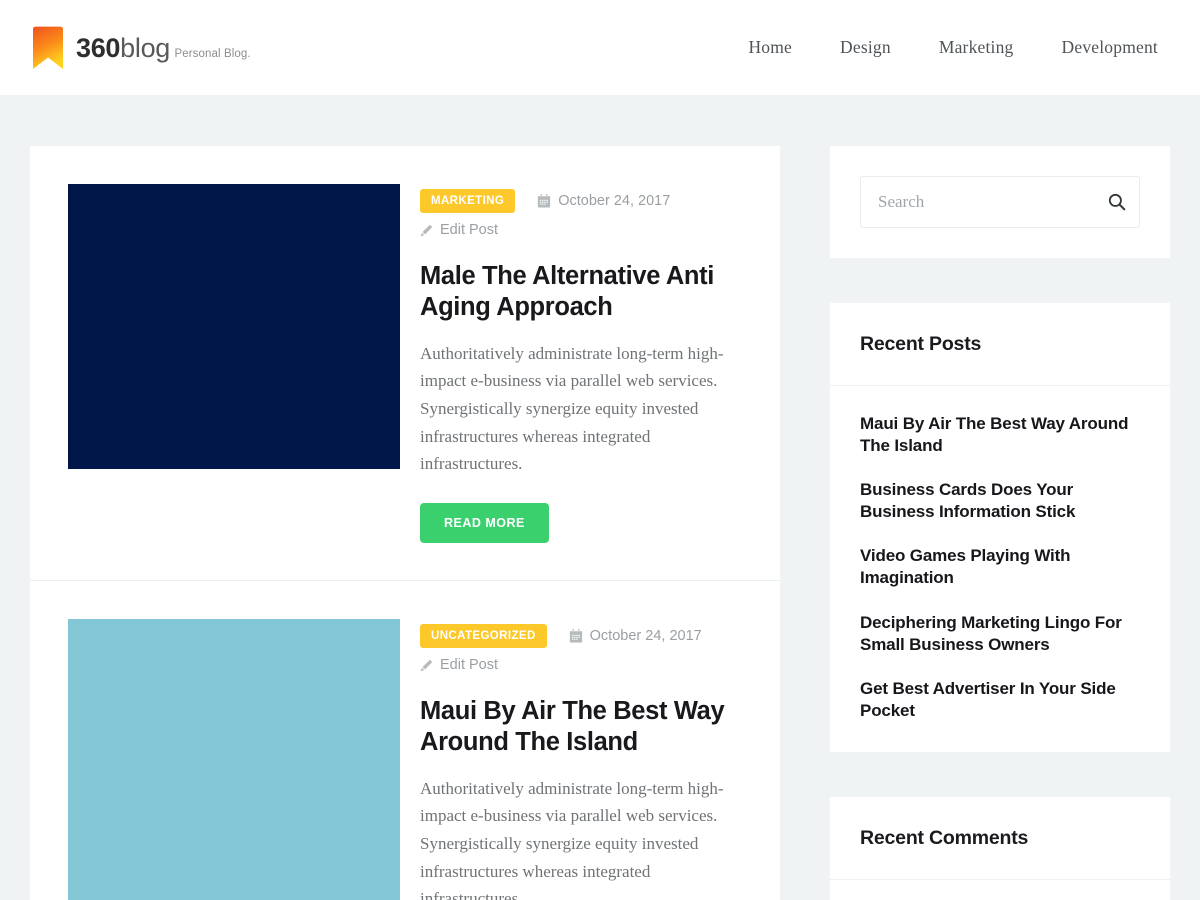  What do you see at coordinates (1104, 47) in the screenshot?
I see `nav-item-development: Development` at bounding box center [1104, 47].